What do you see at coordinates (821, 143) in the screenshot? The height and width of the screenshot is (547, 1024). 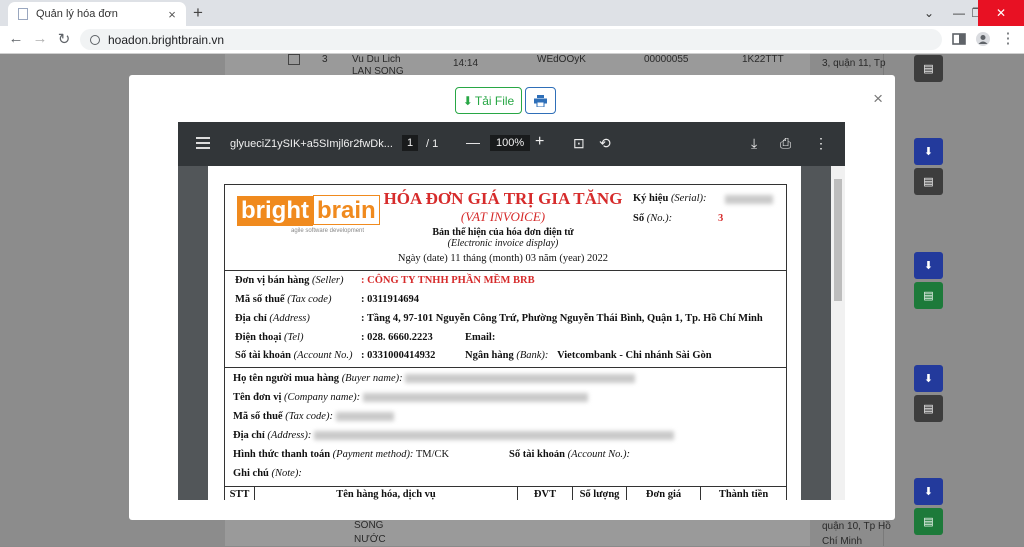 I see `more-options-icon: ⋮` at bounding box center [821, 143].